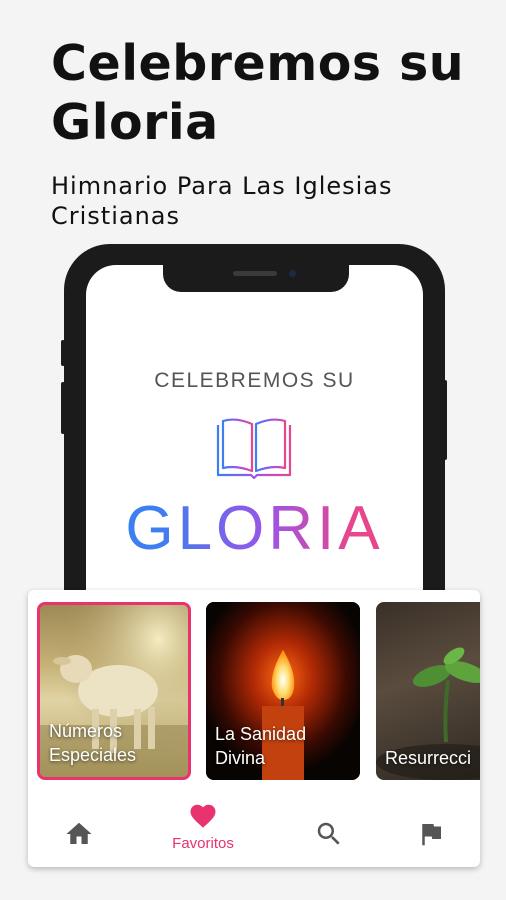 This screenshot has height=900, width=506. Describe the element at coordinates (114, 691) in the screenshot. I see `category-card-numeros-especiales: Números Especiales` at that location.